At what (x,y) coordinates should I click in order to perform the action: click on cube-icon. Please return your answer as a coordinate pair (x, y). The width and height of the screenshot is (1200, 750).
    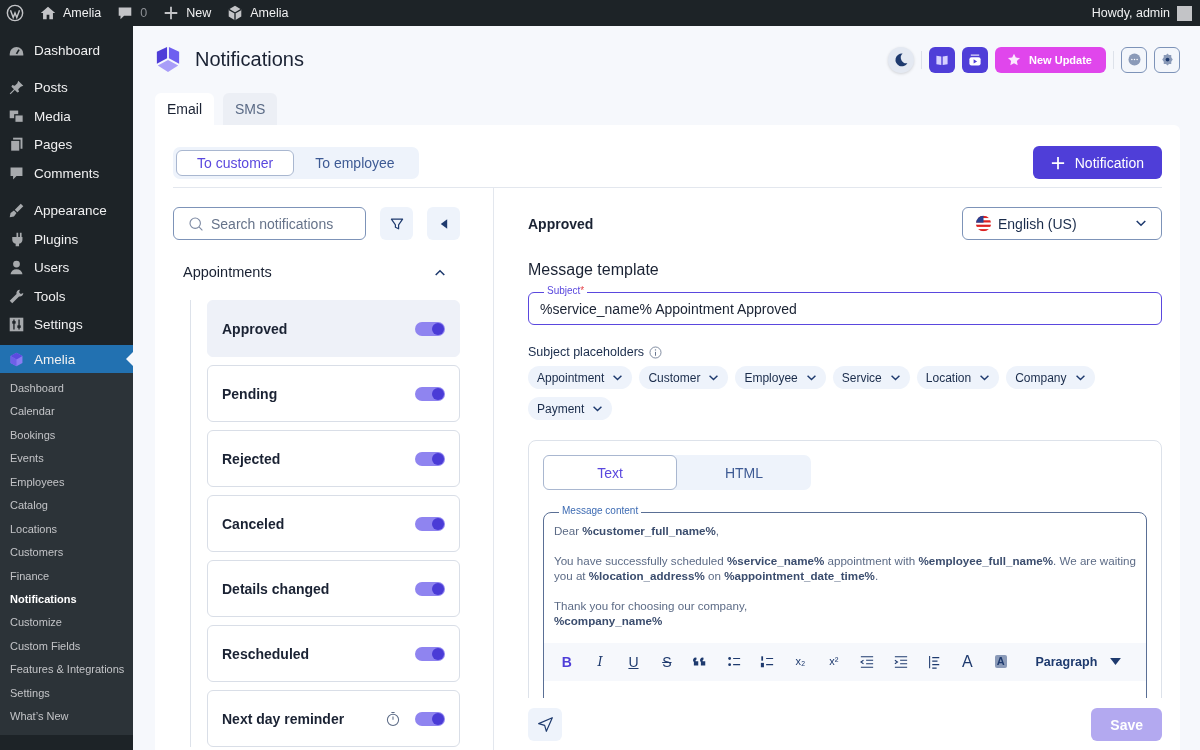
    Looking at the image, I should click on (16, 359).